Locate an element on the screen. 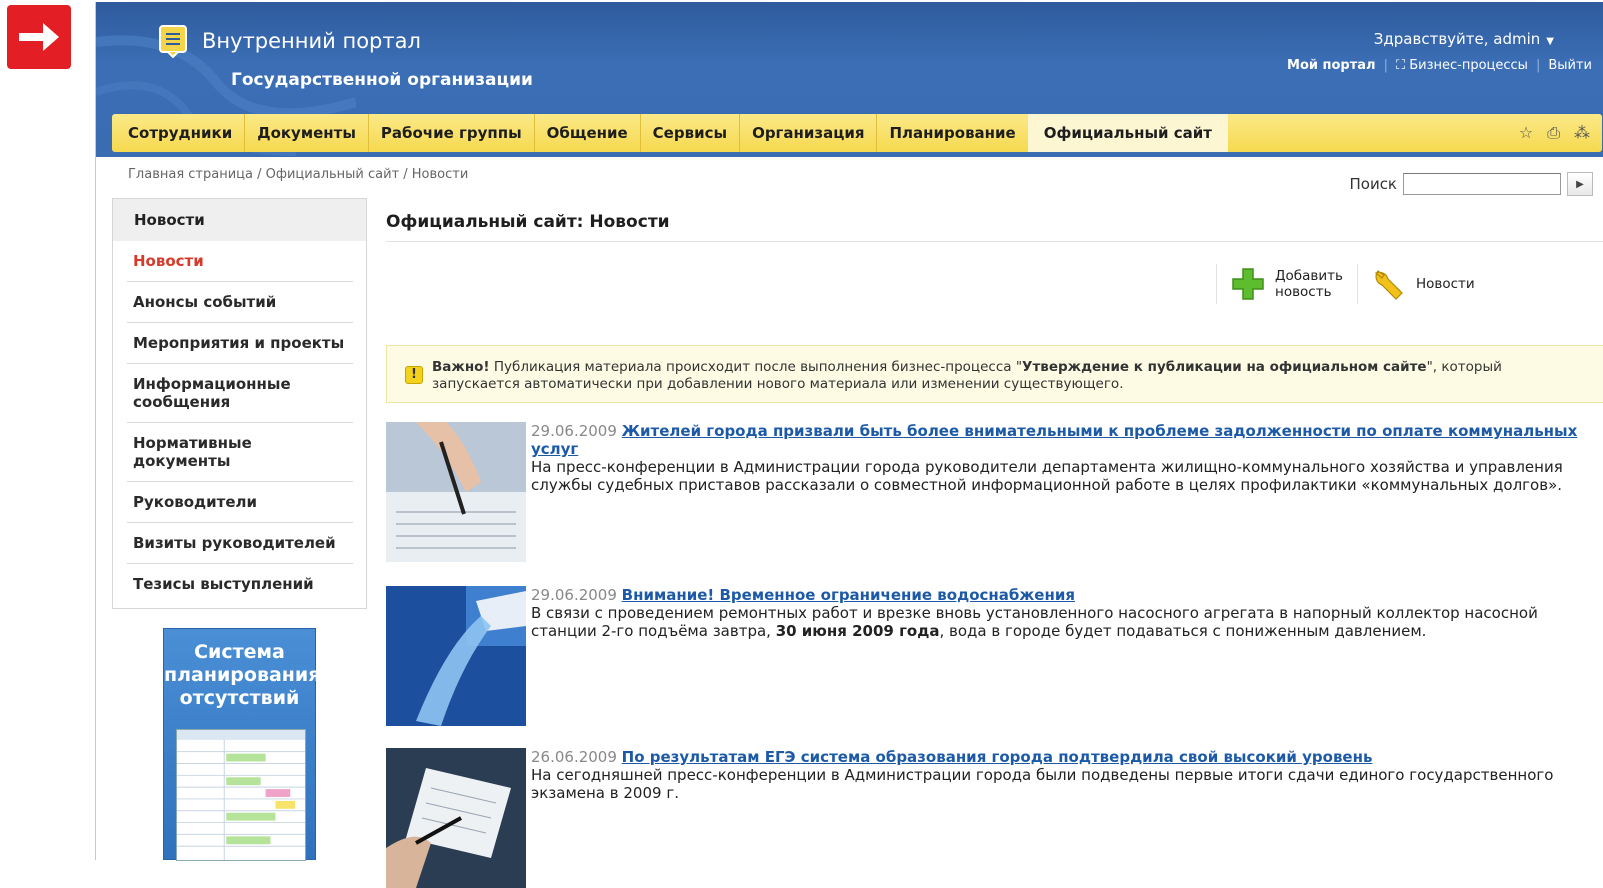 This screenshot has width=1603, height=888. business-process-link: ⛶ Бизнес-процессы is located at coordinates (1462, 65).